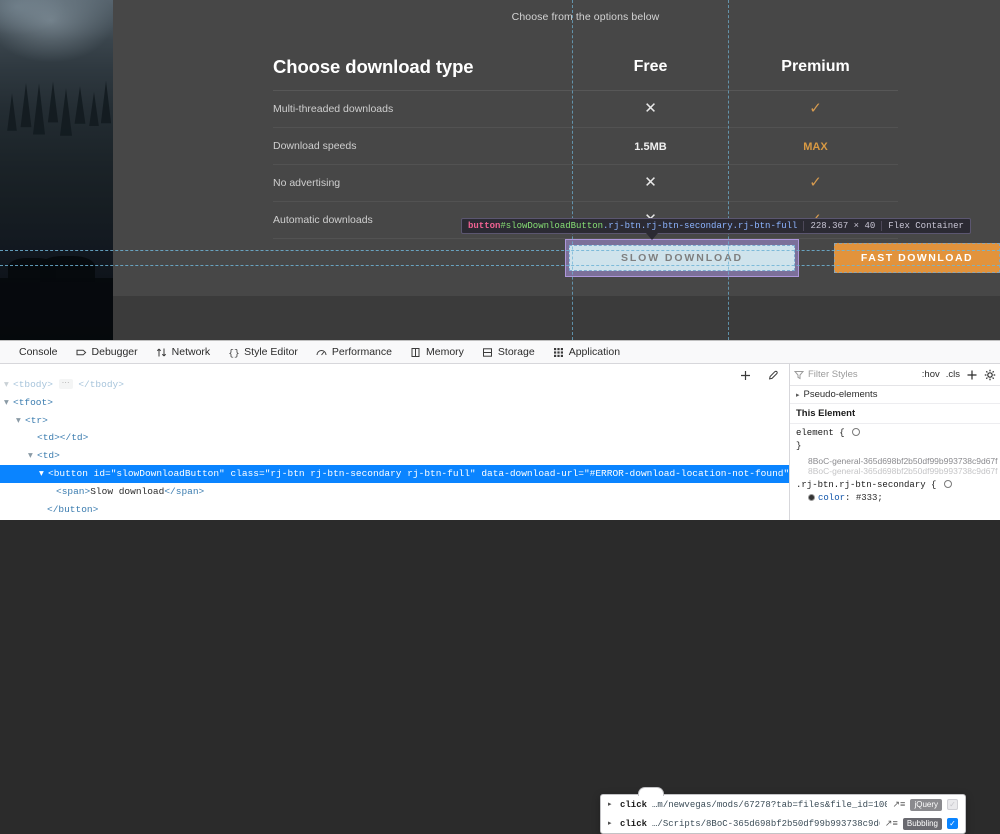  I want to click on tree-row-td-empty: <td></td>, so click(394, 438).